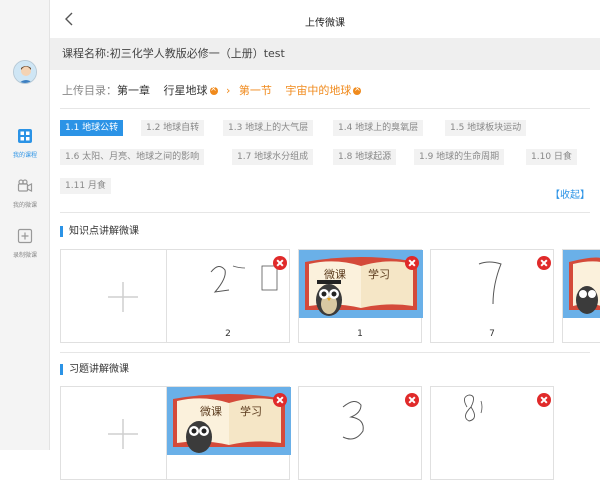 The image size is (600, 484). Describe the element at coordinates (25, 225) in the screenshot. I see `sidebar: 我的课程 我的微课 录制微课` at that location.